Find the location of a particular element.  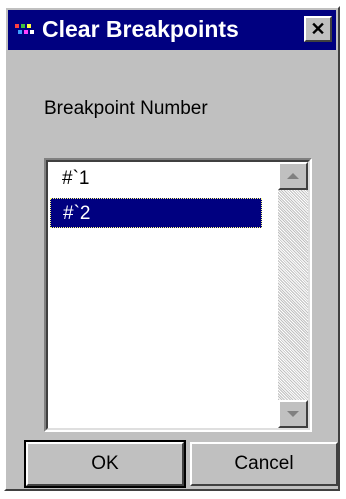

list-item: #`1 is located at coordinates (156, 179).